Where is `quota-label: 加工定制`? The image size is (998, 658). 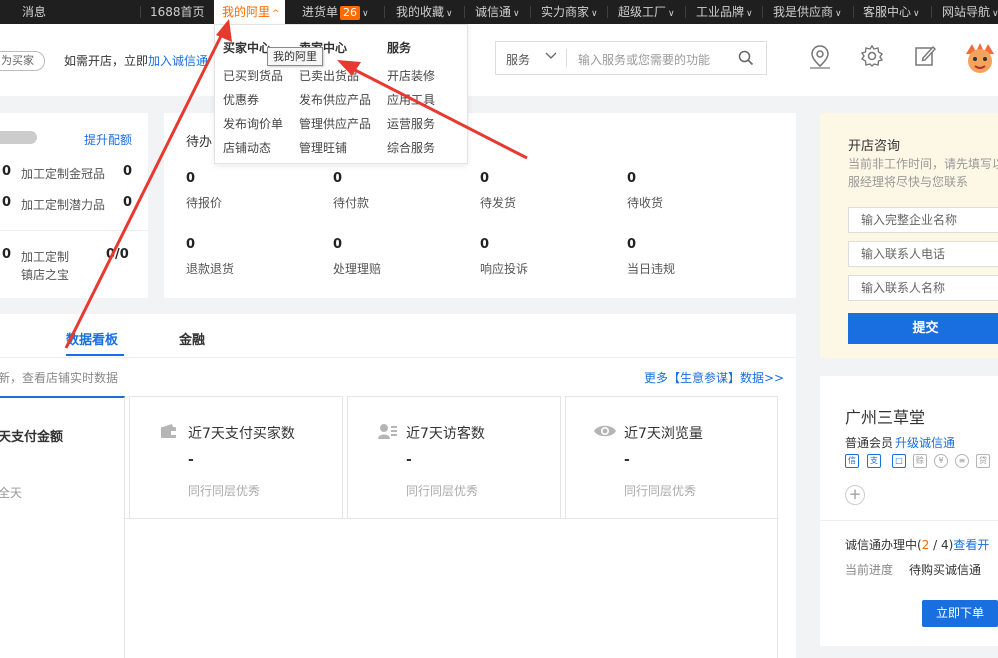
quota-label: 加工定制 is located at coordinates (45, 257).